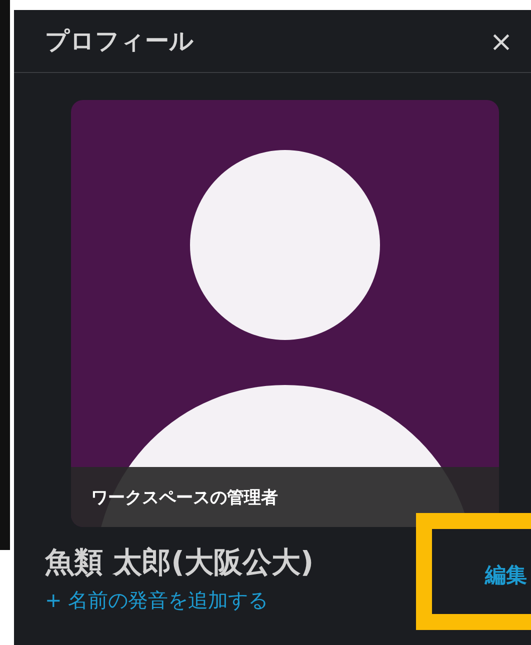 The image size is (531, 645). I want to click on role-label: ワークスペースの管理者, so click(285, 497).